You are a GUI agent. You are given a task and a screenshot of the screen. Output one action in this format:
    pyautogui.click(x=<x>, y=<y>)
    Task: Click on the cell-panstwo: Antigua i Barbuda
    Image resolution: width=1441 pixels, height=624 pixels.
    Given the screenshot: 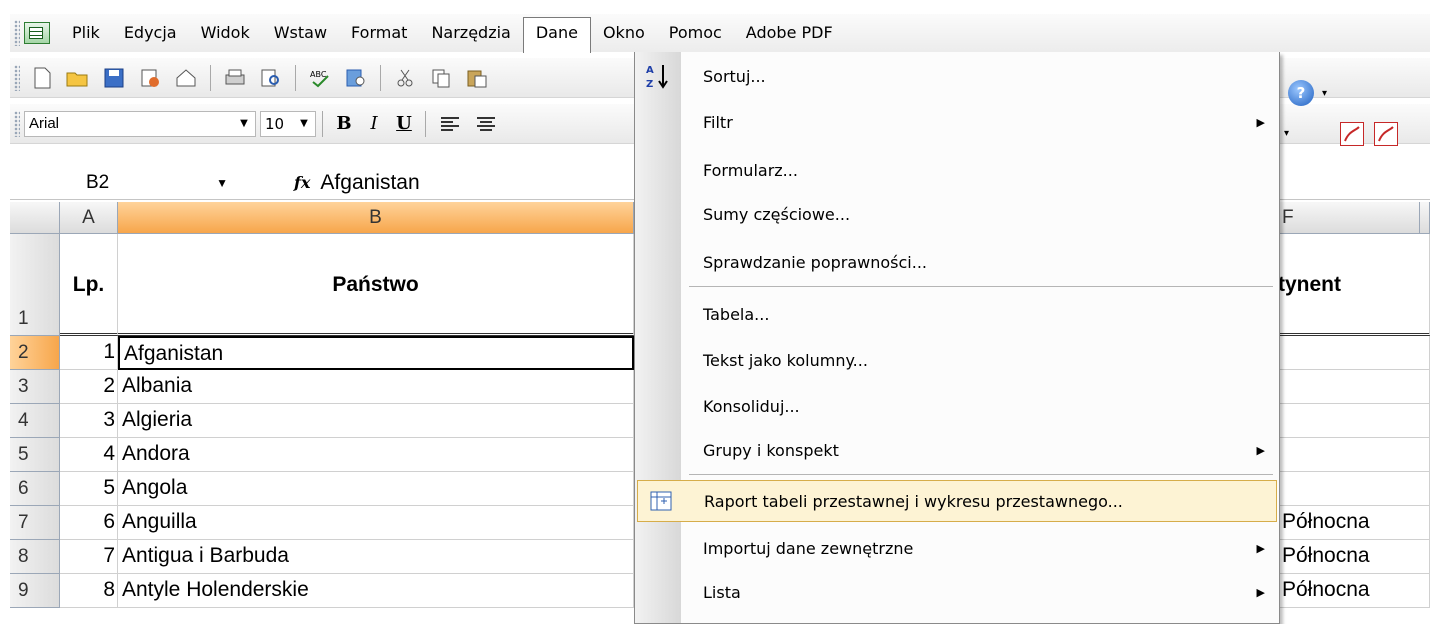 What is the action you would take?
    pyautogui.click(x=376, y=557)
    